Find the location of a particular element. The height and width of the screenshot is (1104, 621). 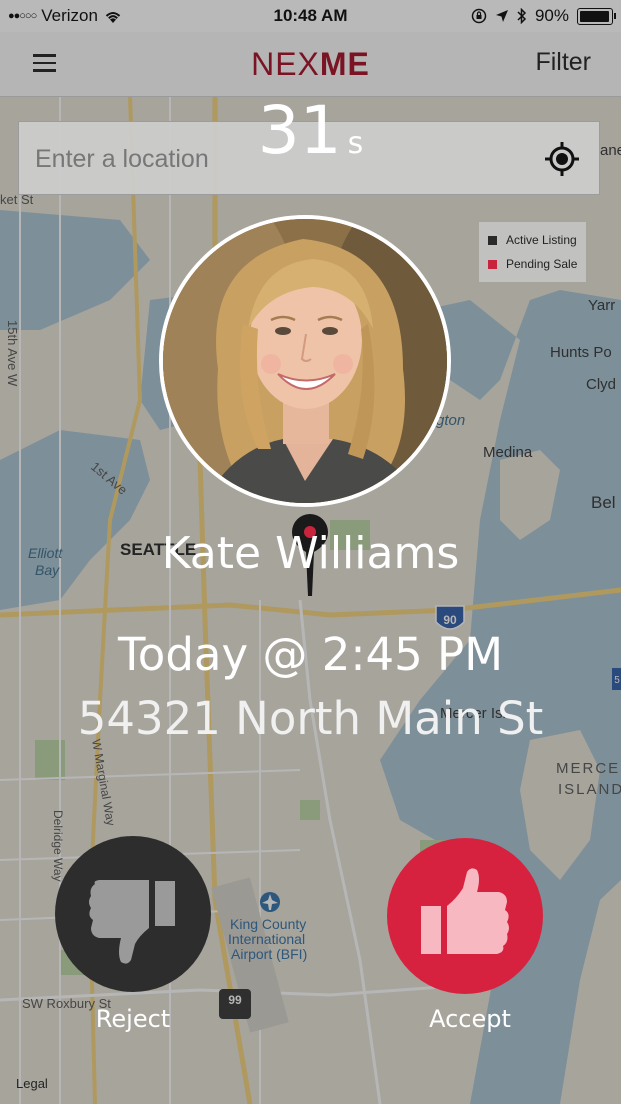

legend-label: Pending Sale is located at coordinates (542, 264).